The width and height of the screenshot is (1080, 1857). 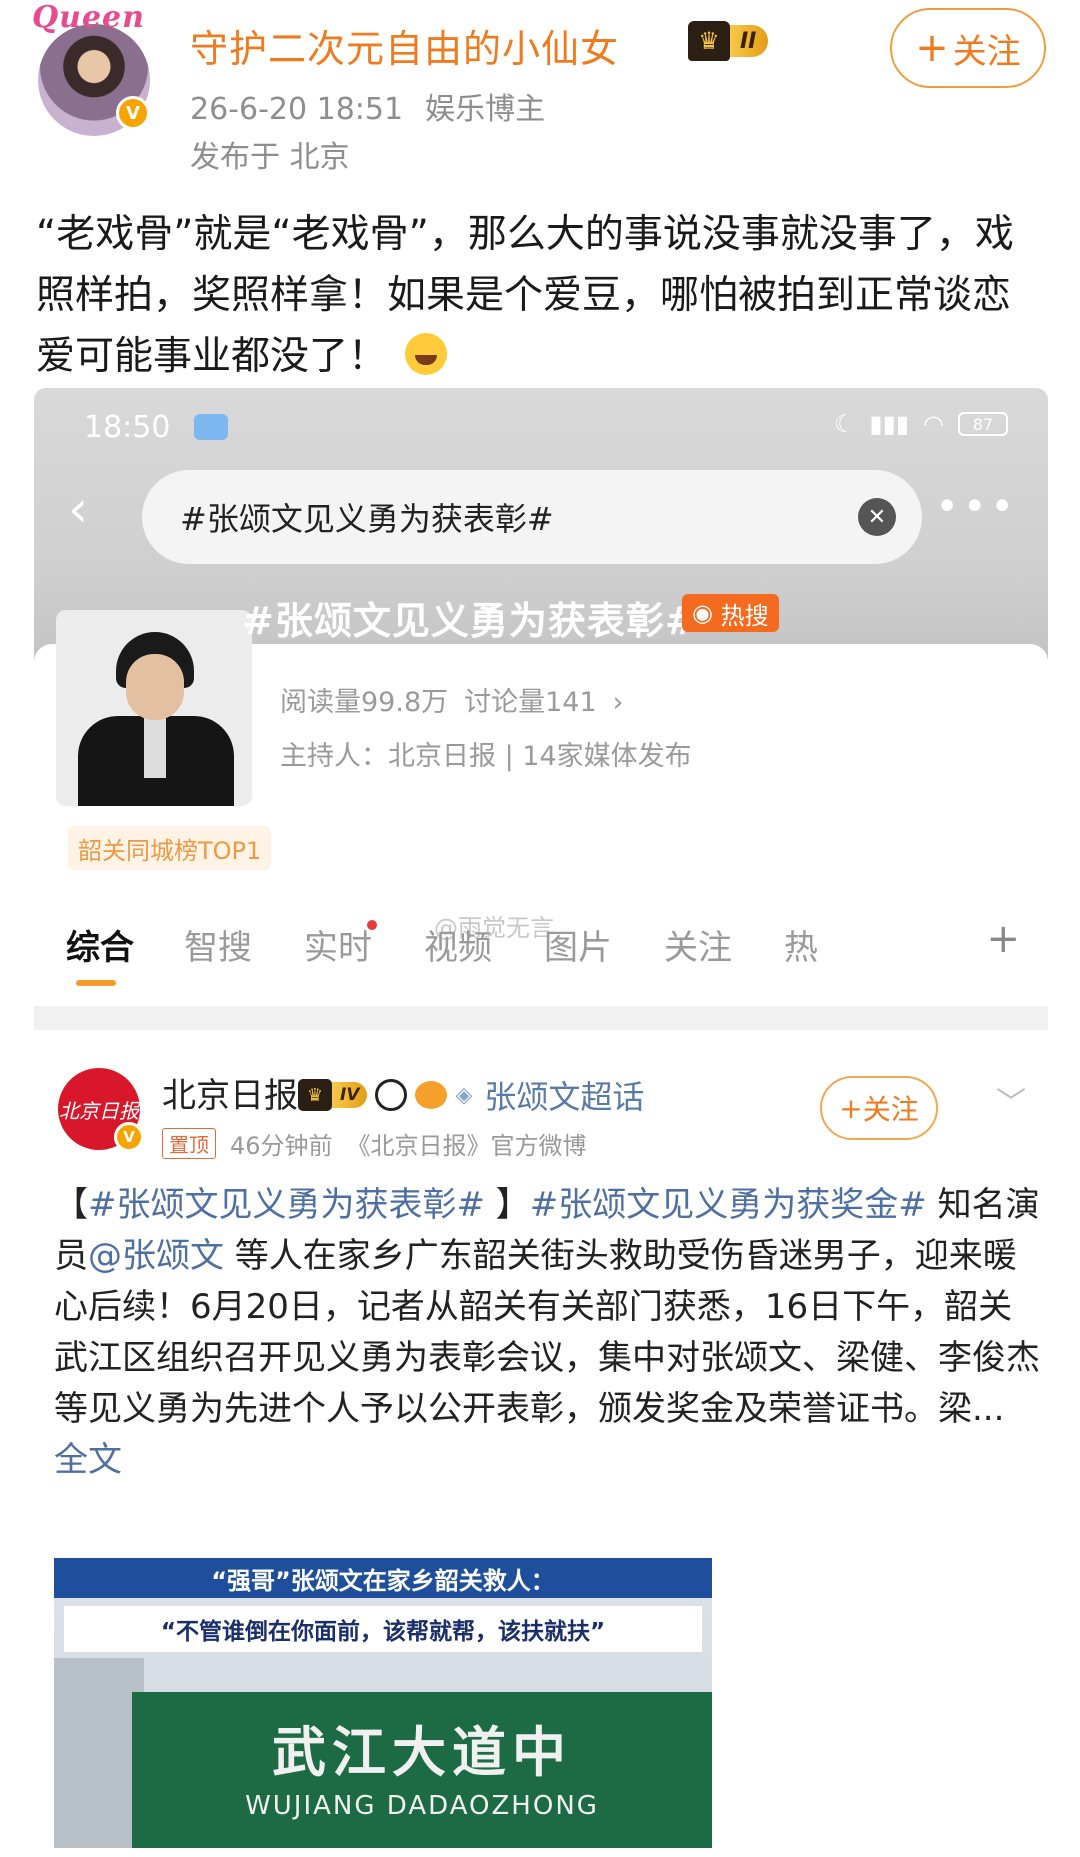 I want to click on new-dot-icon, so click(x=372, y=925).